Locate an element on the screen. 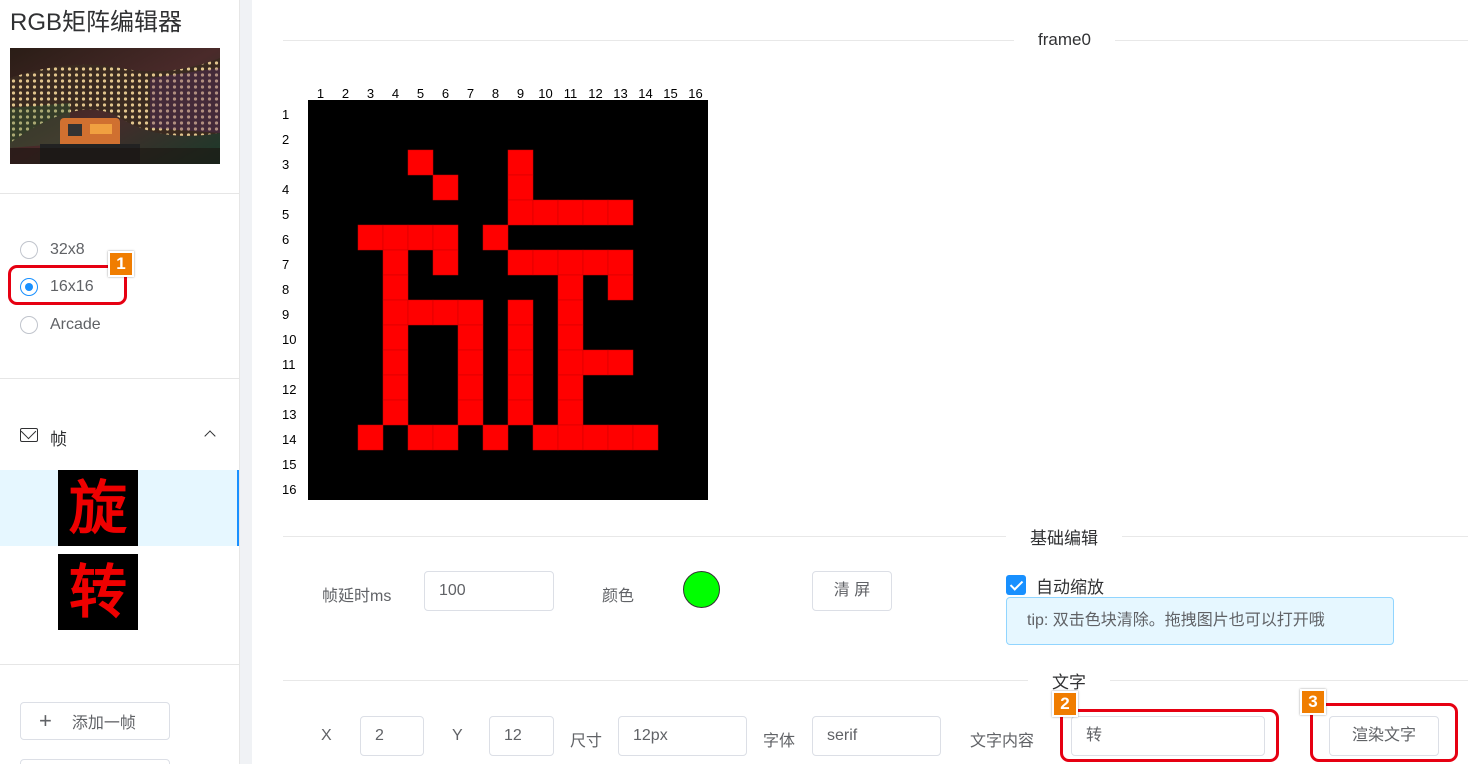 This screenshot has height=764, width=1468. radio-arcade: Arcade is located at coordinates (60, 325).